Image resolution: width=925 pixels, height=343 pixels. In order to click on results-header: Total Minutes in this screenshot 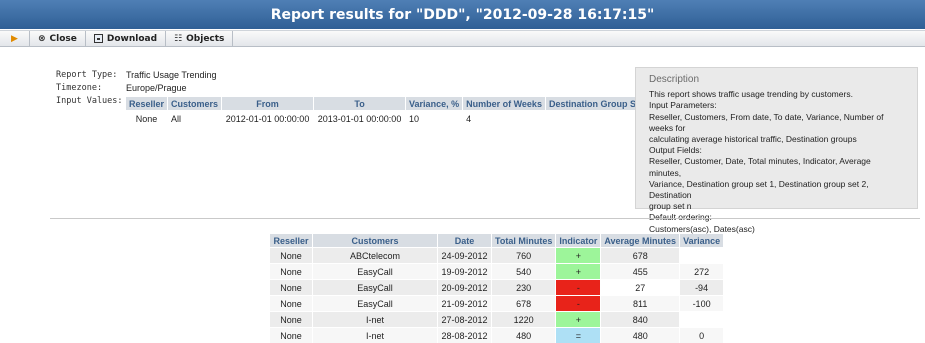, I will do `click(524, 240)`.